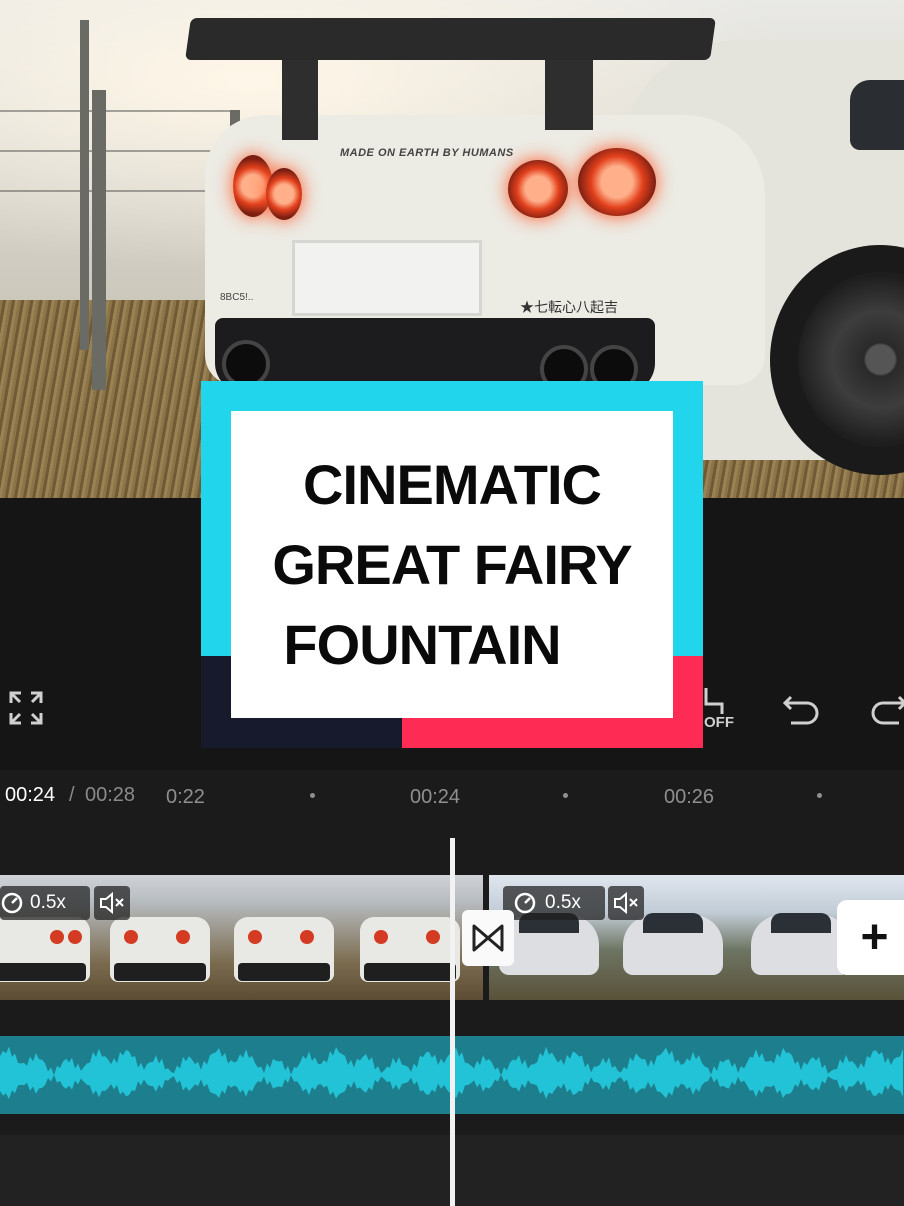  I want to click on overlay-title-panel: CINEMATIC GREAT FAIRY FOUNTAIN, so click(452, 564).